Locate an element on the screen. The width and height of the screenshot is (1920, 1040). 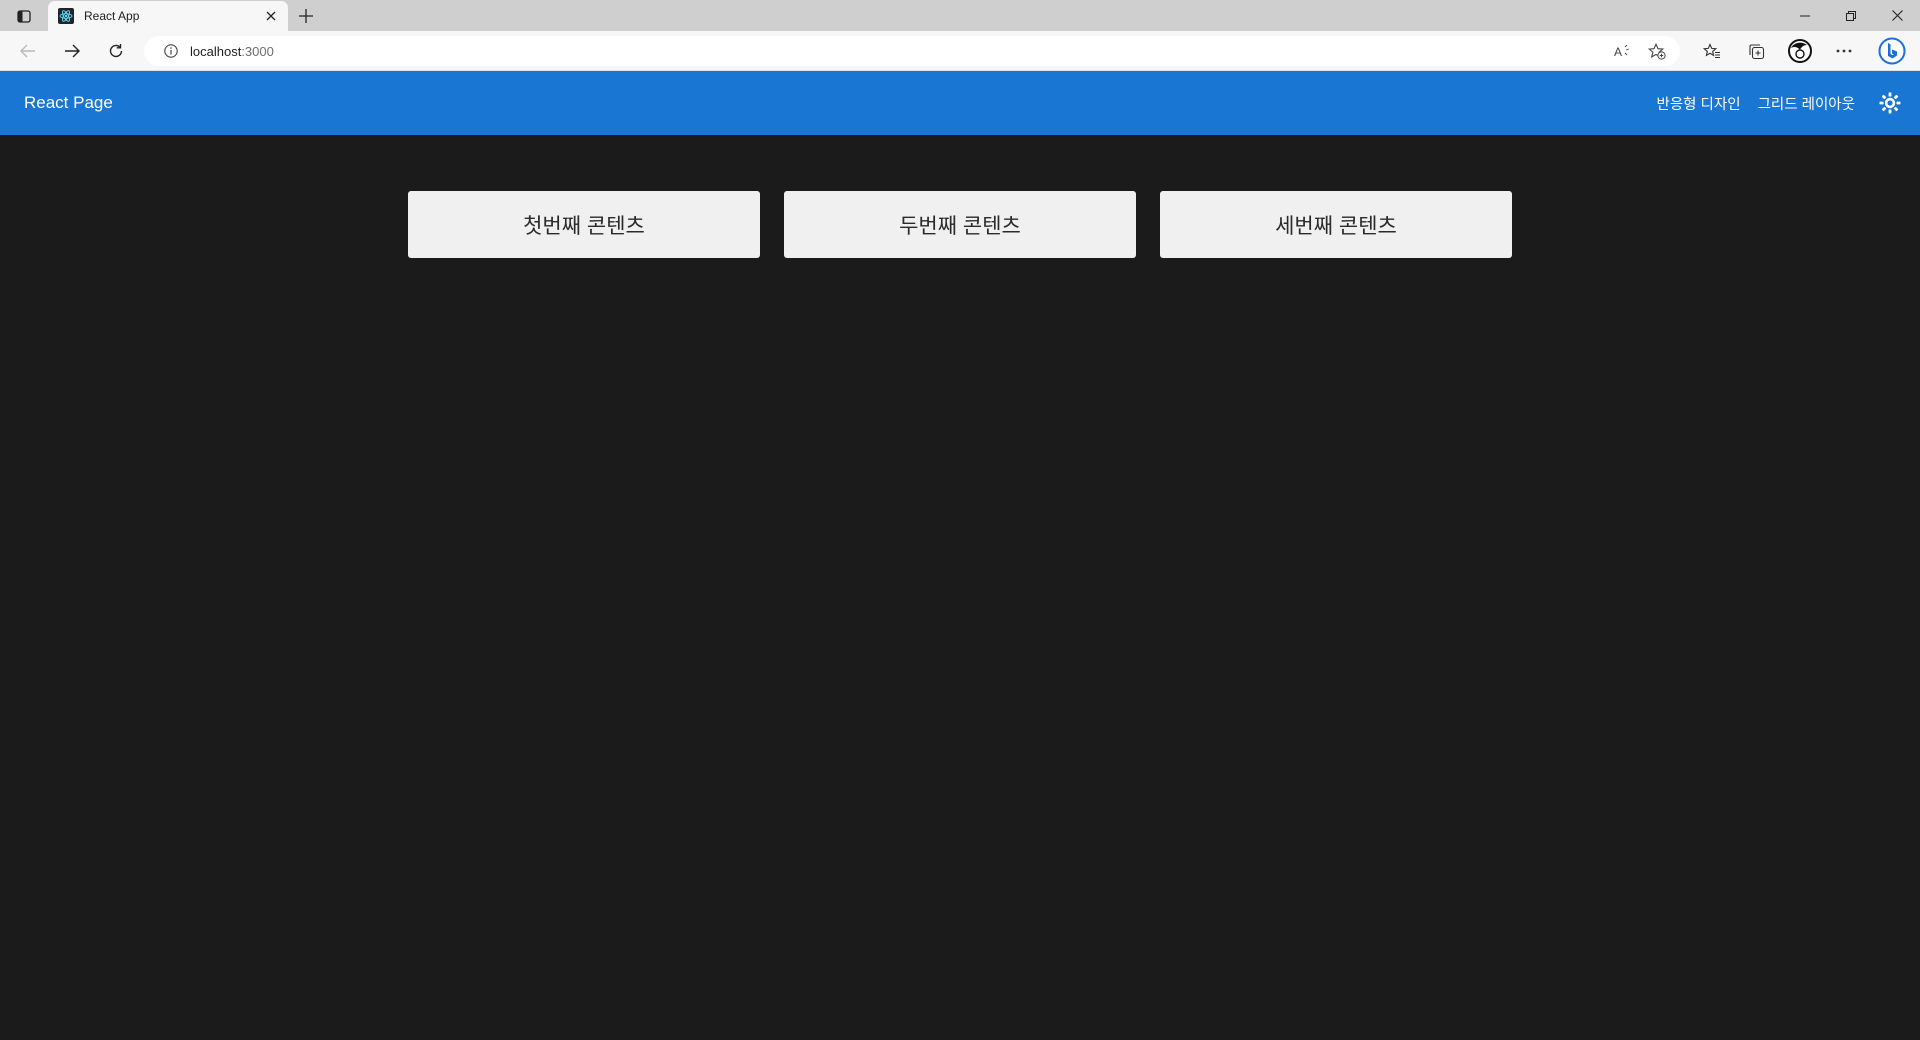
star-plus-icon is located at coordinates (1657, 51).